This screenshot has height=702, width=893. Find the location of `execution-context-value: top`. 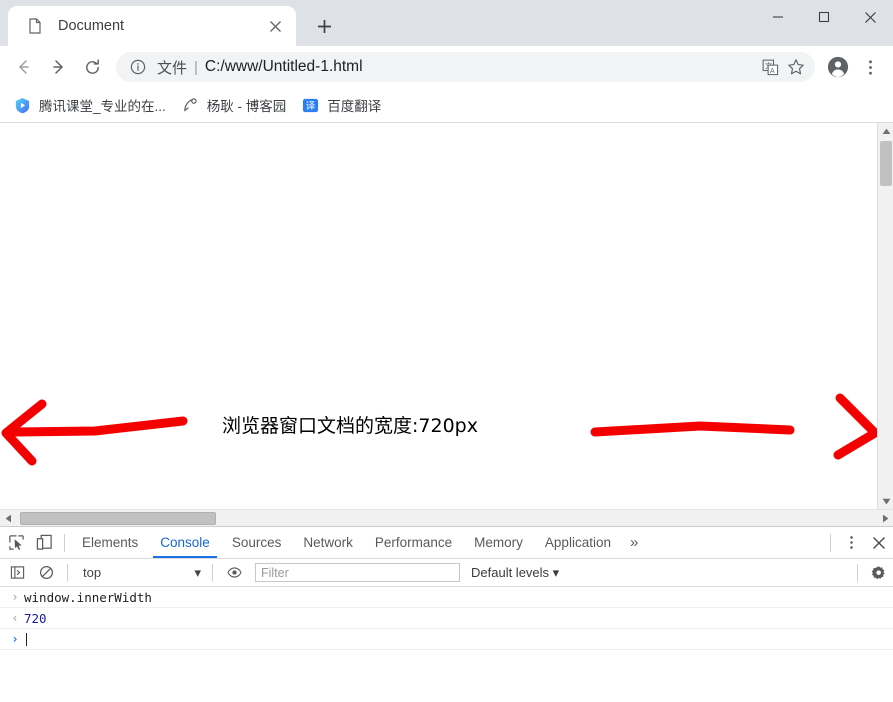

execution-context-value: top is located at coordinates (92, 572).